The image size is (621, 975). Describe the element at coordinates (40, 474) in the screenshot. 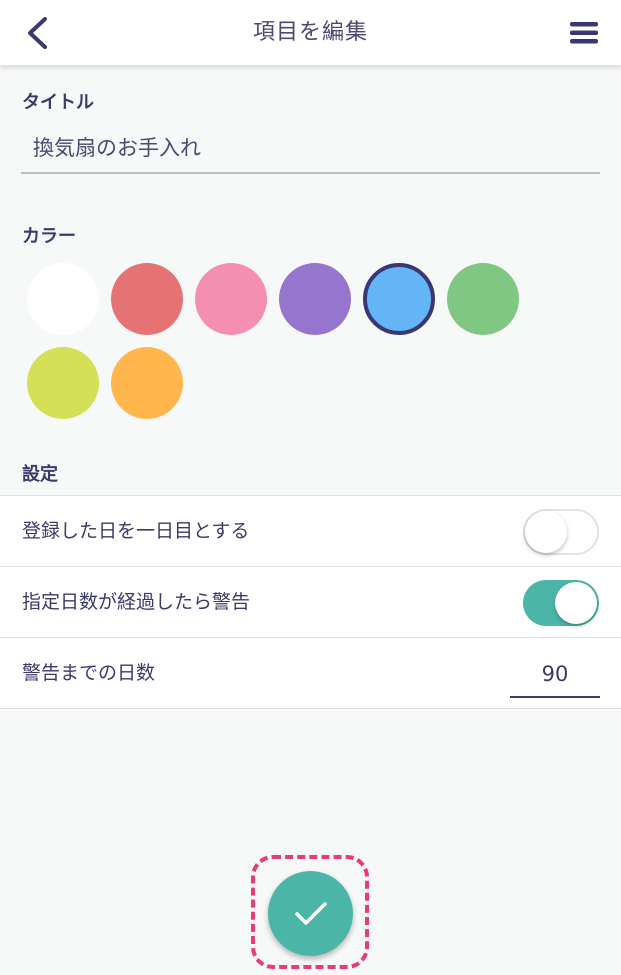

I see `settings-section-label: 設定` at that location.